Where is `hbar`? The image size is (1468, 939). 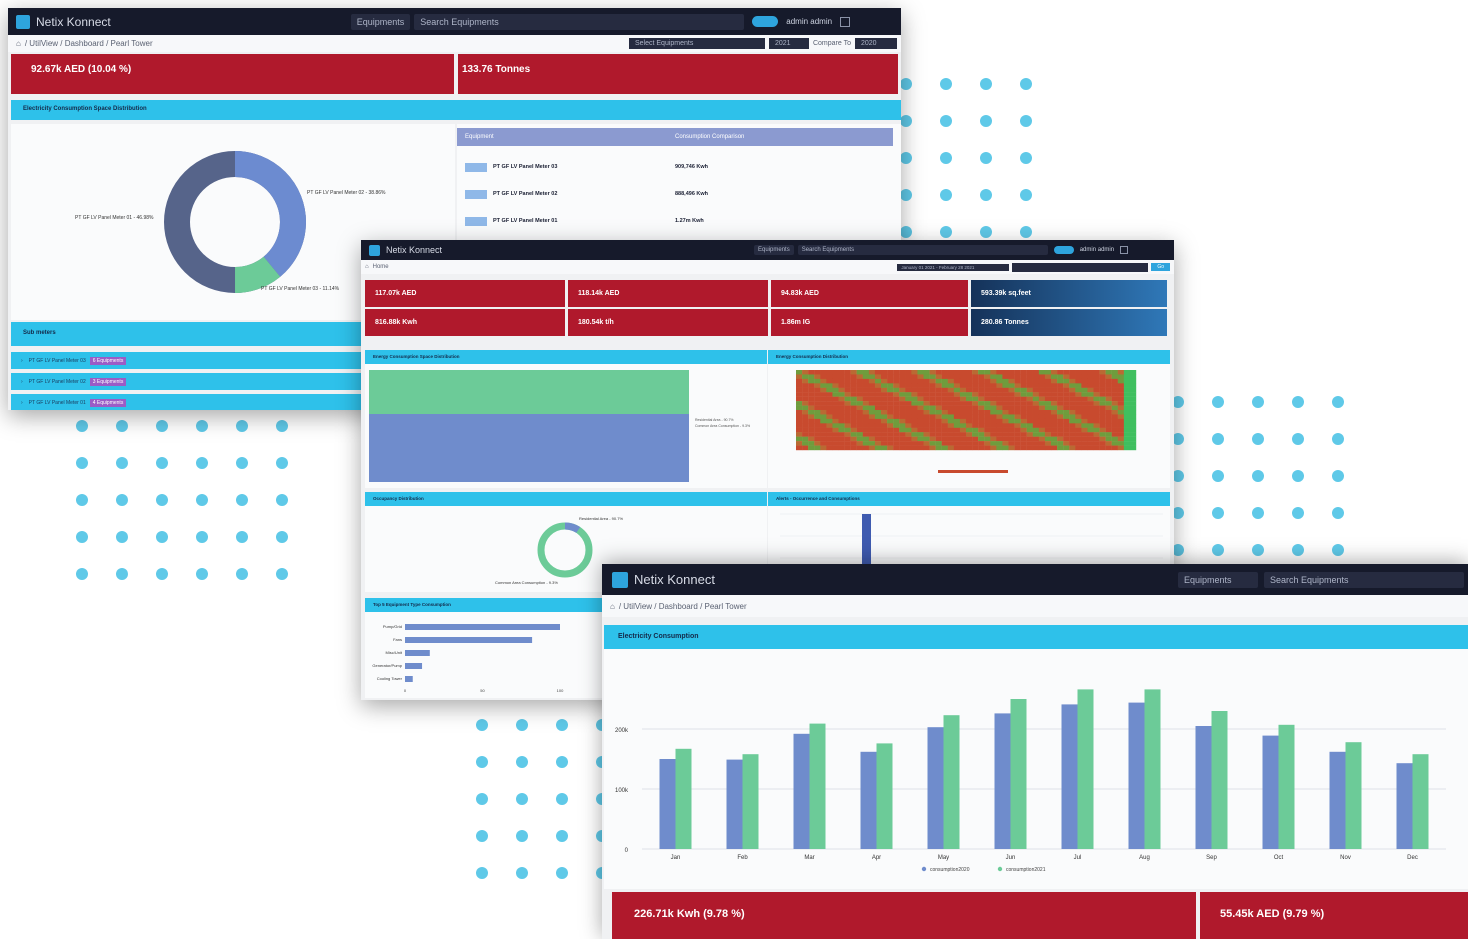 hbar is located at coordinates (482, 627).